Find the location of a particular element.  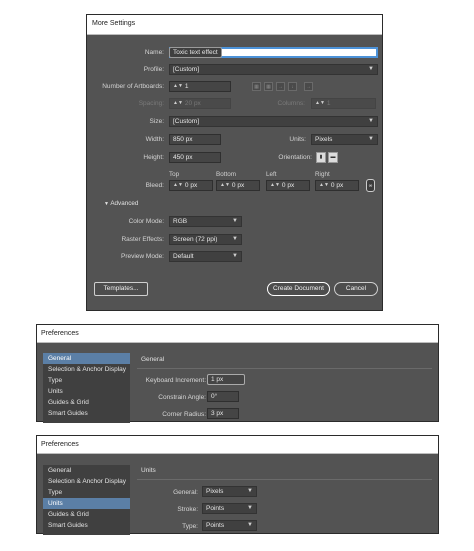

bleed-left-label: Left is located at coordinates (271, 174).